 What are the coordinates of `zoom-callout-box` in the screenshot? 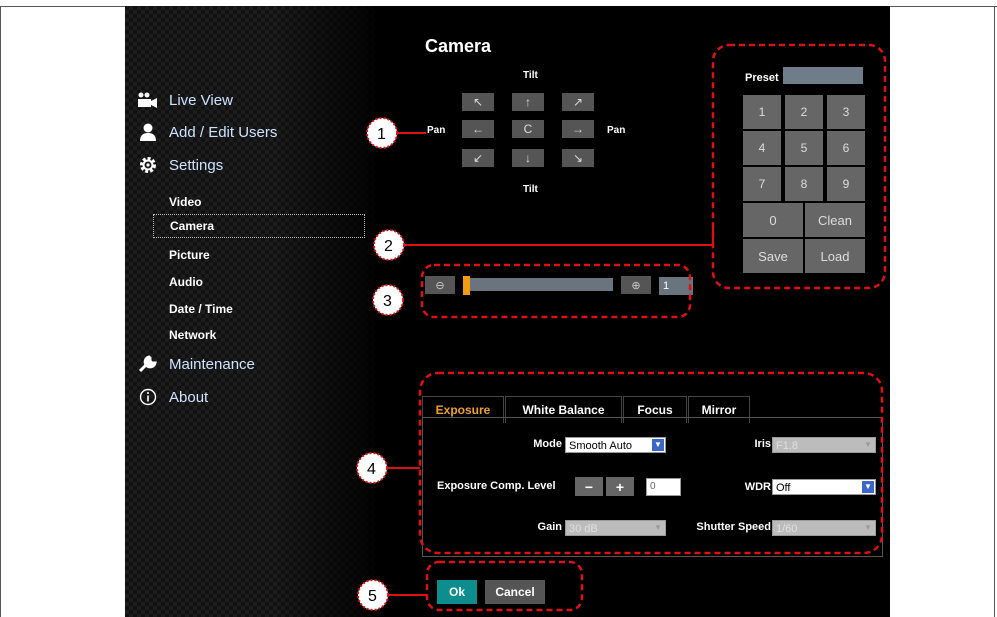 It's located at (556, 291).